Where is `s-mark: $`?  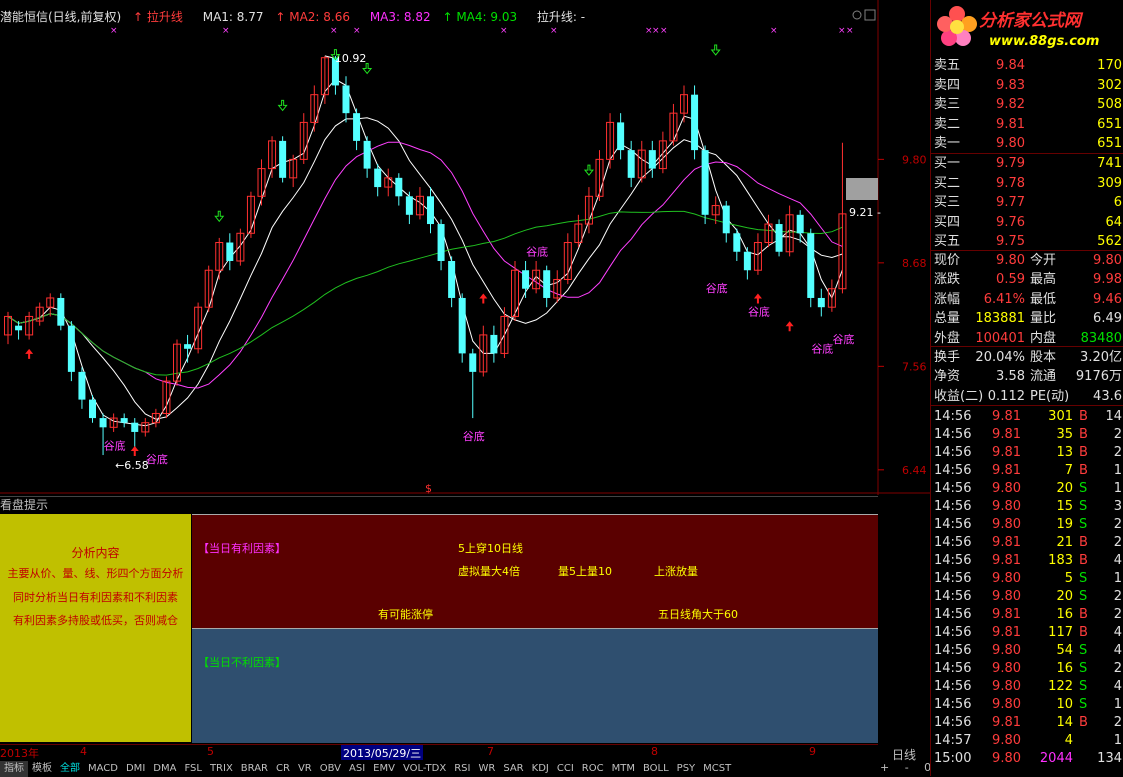 s-mark: $ is located at coordinates (428, 488).